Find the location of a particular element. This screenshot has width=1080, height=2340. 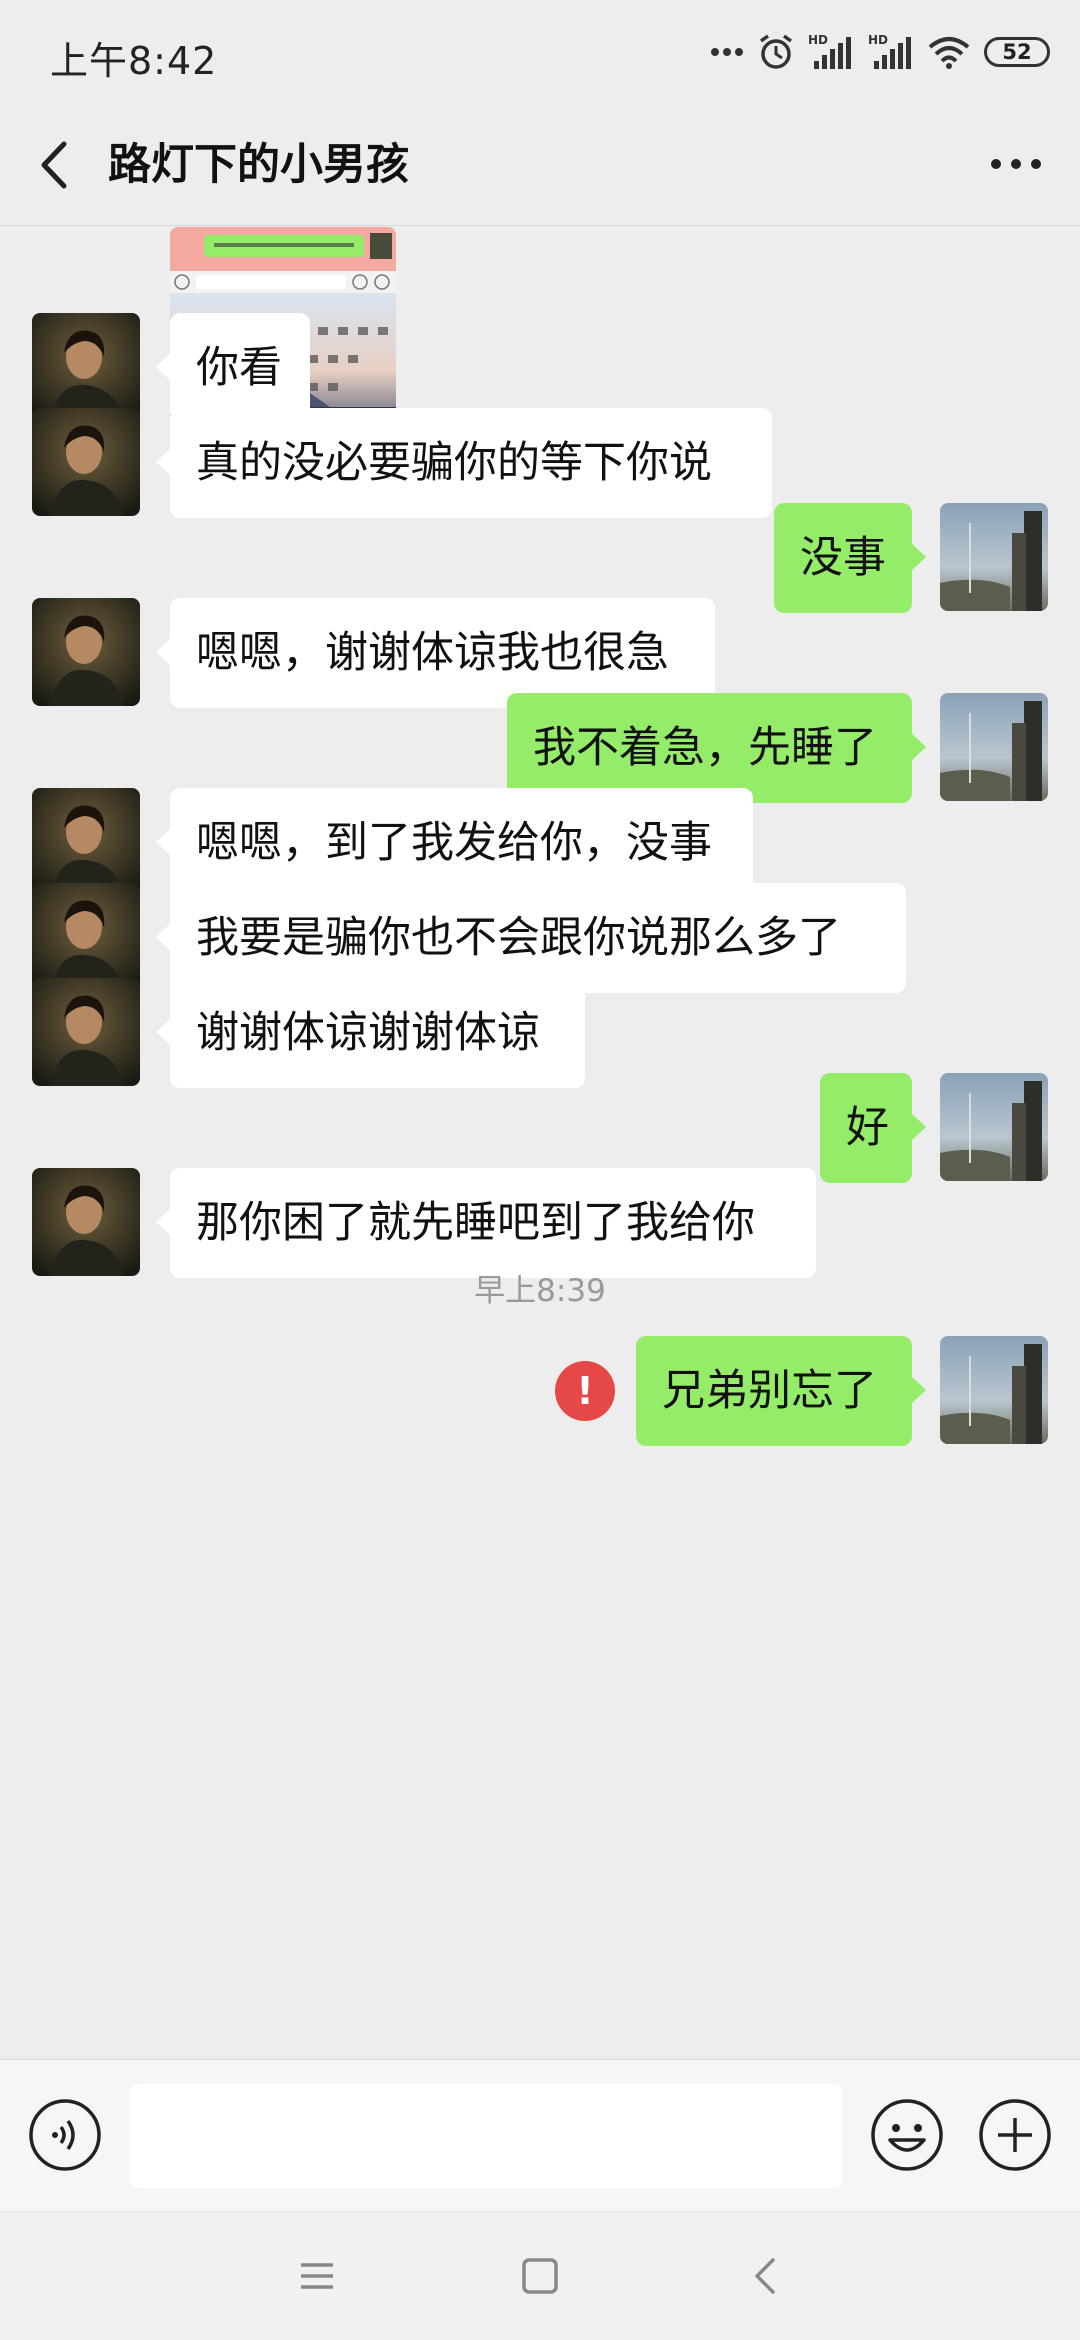

input-bar is located at coordinates (540, 2135).